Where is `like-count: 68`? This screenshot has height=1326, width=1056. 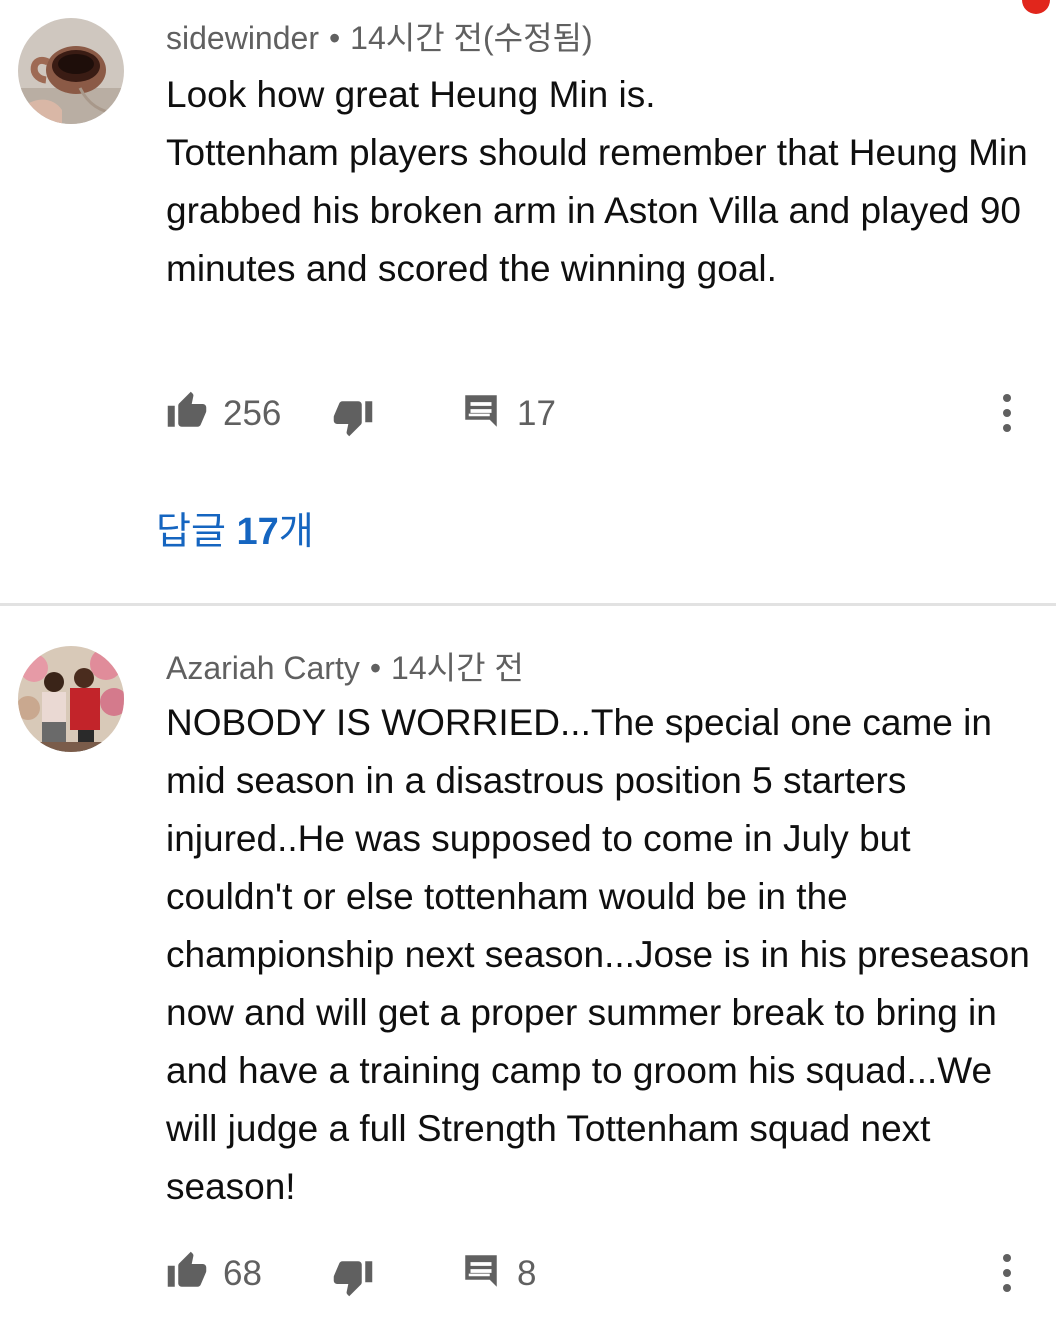
like-count: 68 is located at coordinates (242, 1273).